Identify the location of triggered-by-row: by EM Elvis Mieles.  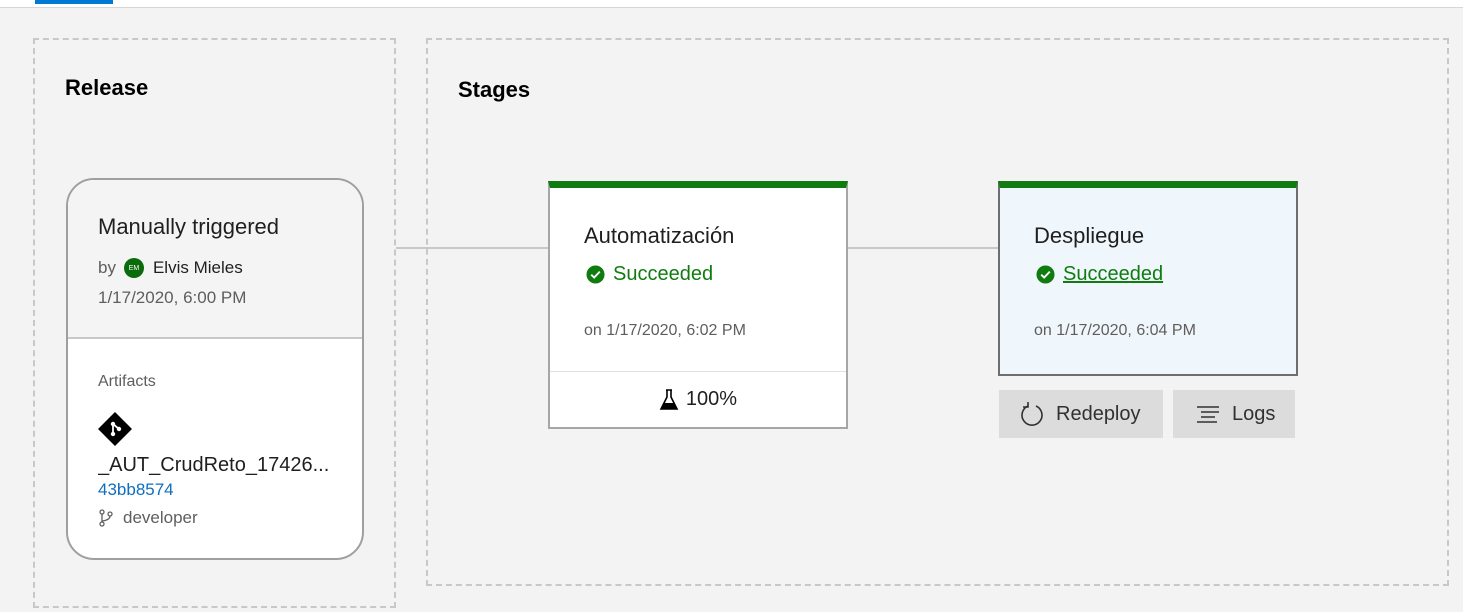
(170, 268).